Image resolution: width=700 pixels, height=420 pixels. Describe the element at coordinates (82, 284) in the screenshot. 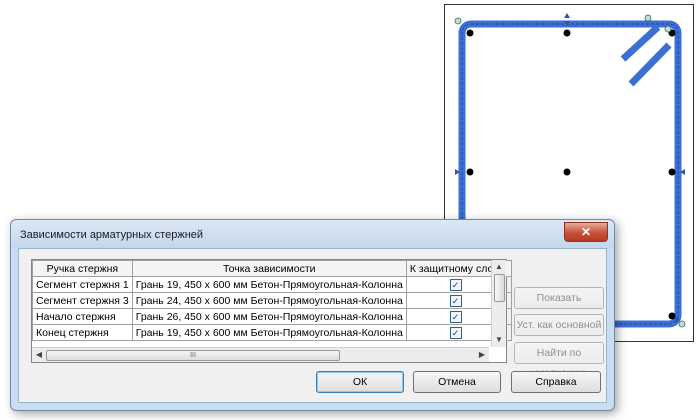

I see `cell-handle: Сегмент стержня 1` at that location.